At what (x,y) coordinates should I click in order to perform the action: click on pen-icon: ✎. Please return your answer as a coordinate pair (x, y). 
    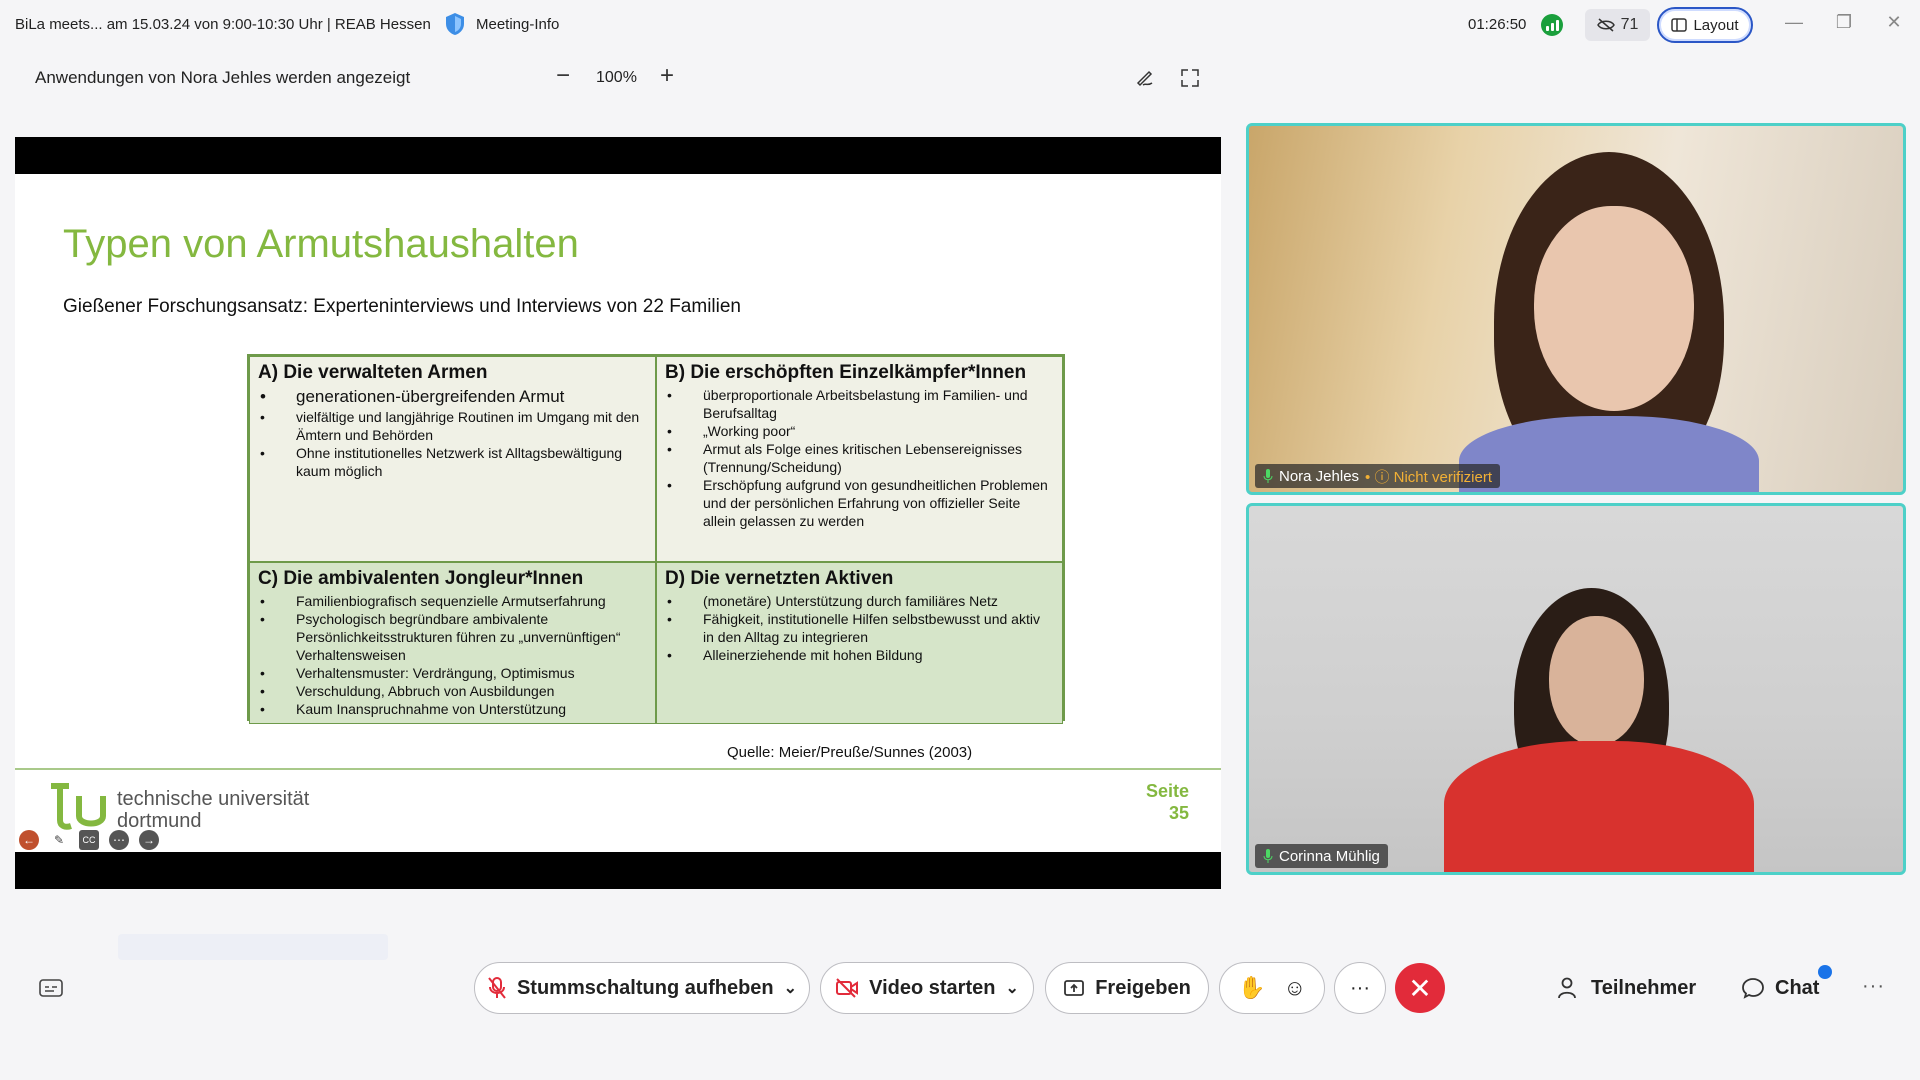
    Looking at the image, I should click on (59, 840).